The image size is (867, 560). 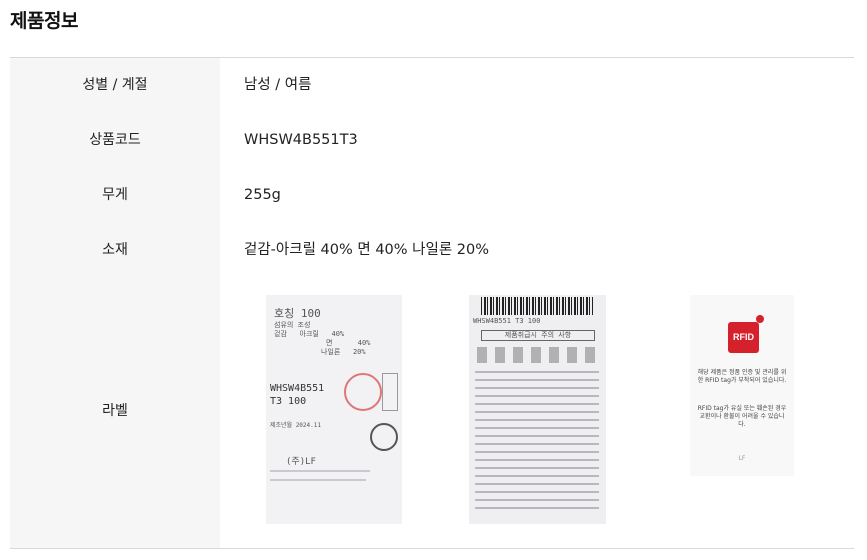 I want to click on spec-label: 소재, so click(x=115, y=250).